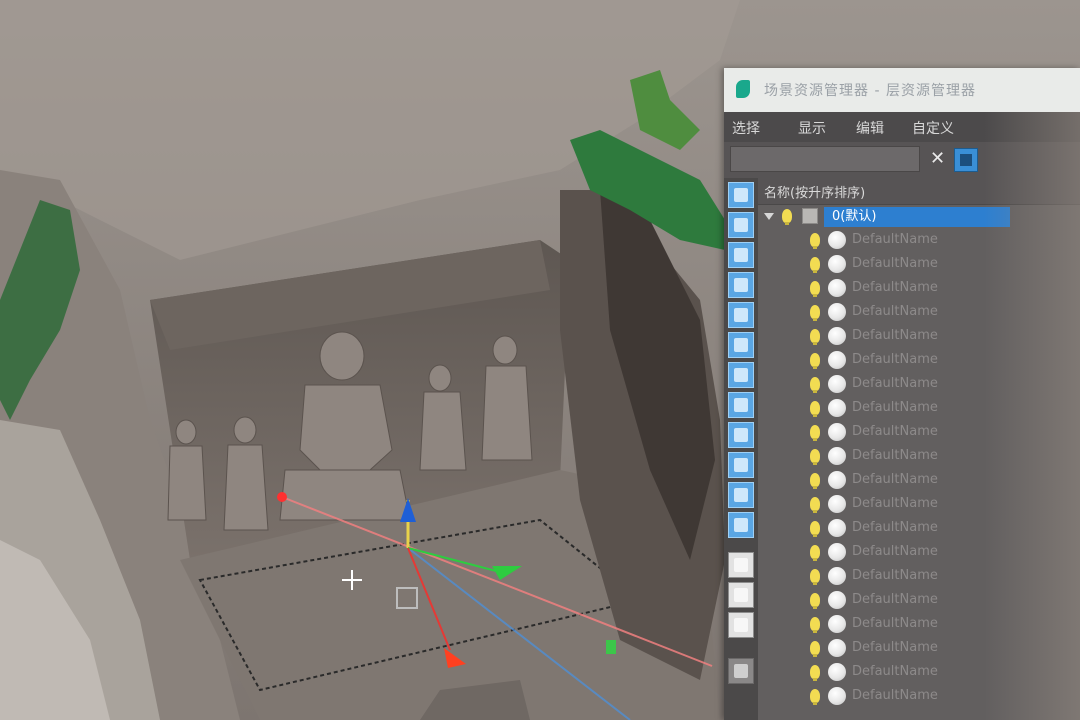 This screenshot has width=1080, height=720. I want to click on layer-name: 0(默认), so click(917, 217).